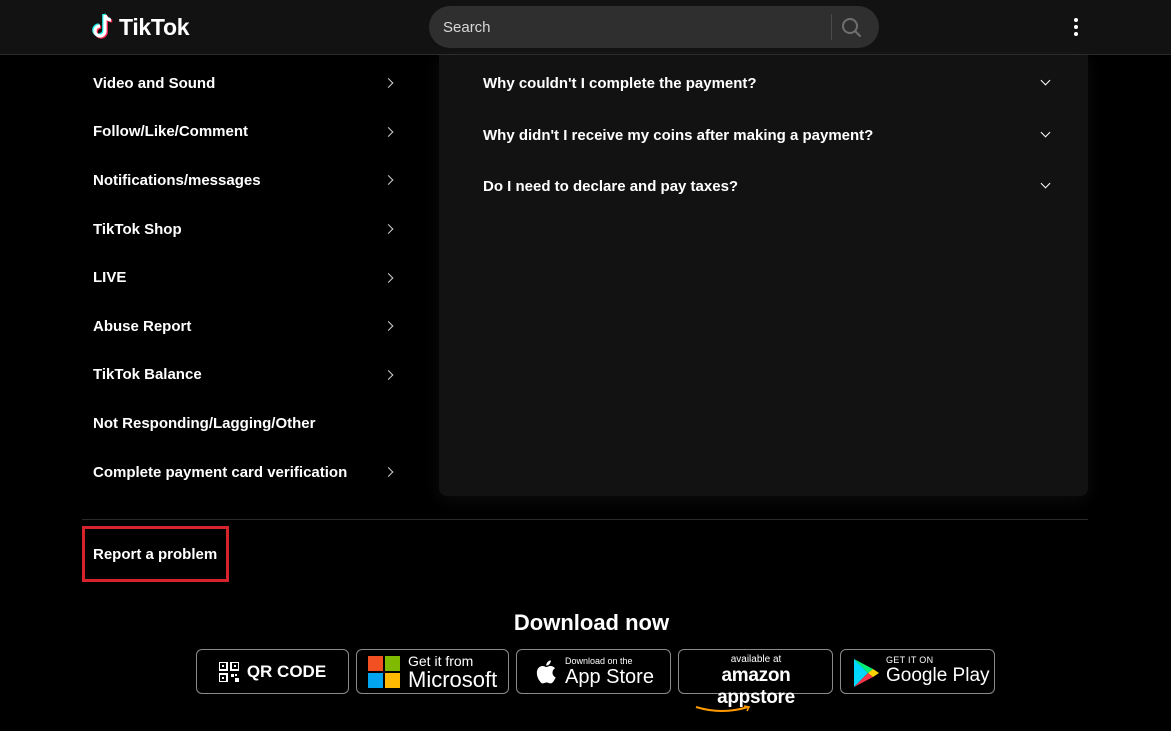 The width and height of the screenshot is (1171, 731). I want to click on sidebar-item-label: Abuse Report, so click(142, 326).